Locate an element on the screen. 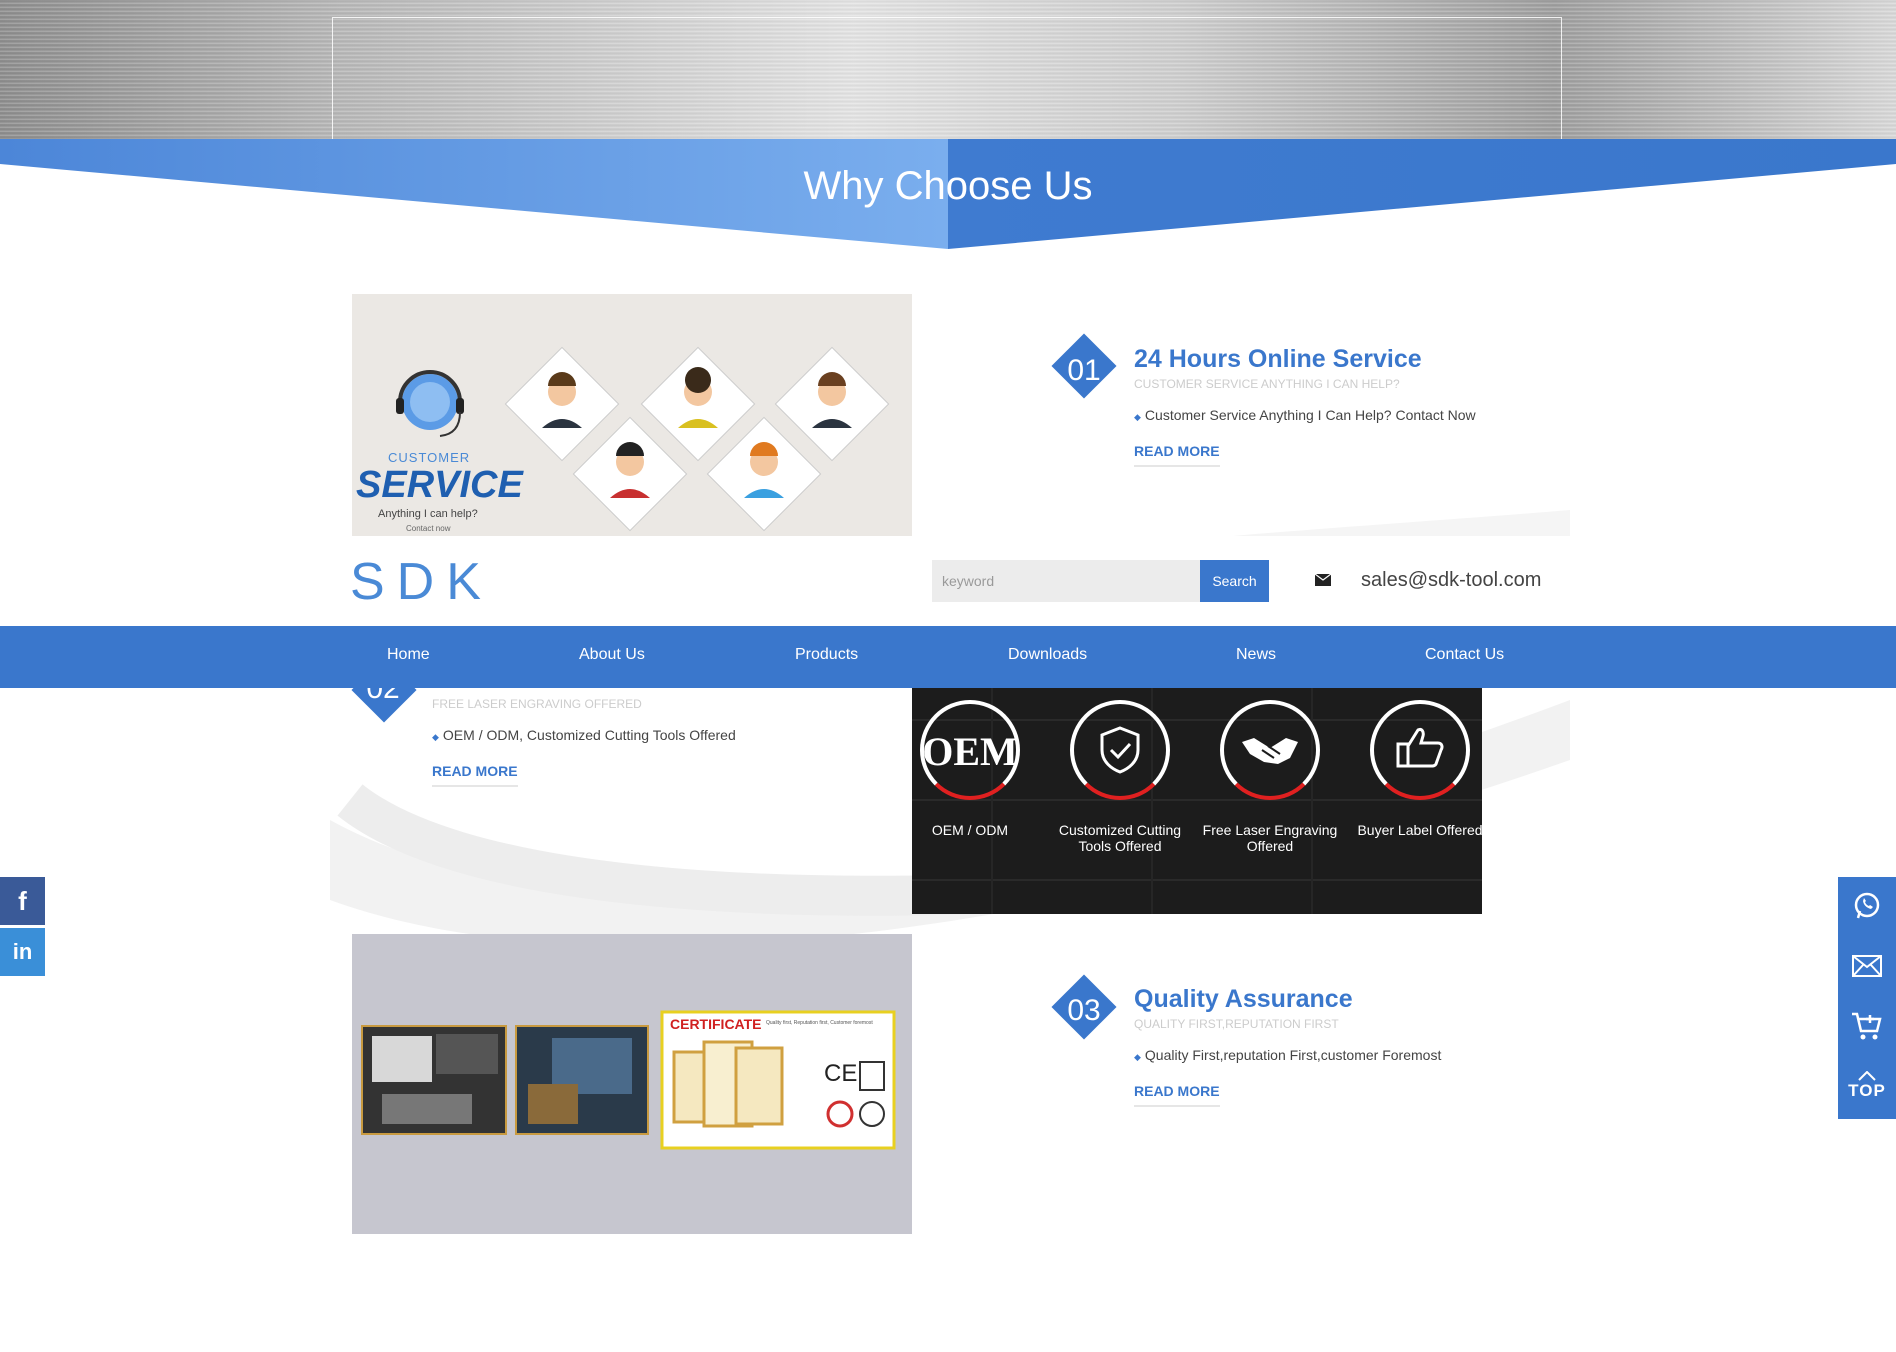  oem-label-3: Free Laser Engraving Offered is located at coordinates (1270, 838).